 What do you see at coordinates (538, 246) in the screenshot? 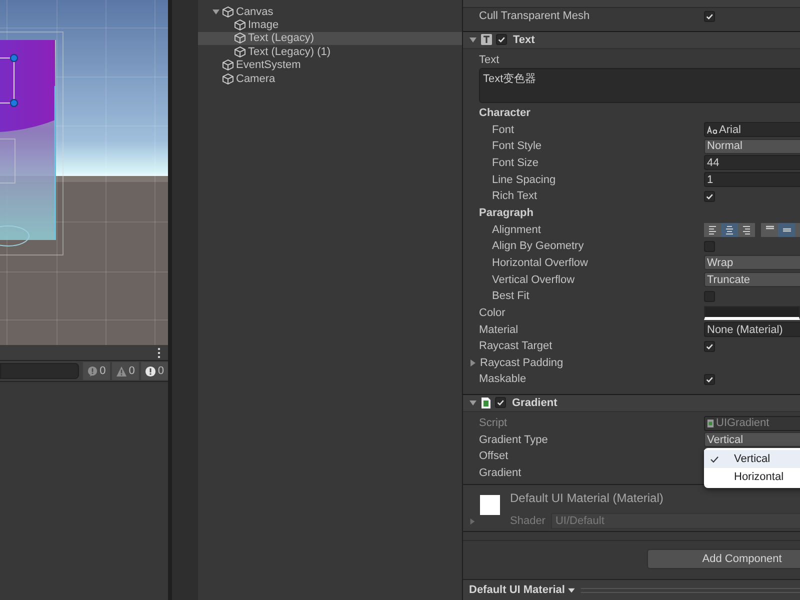
I see `property-label: Align By Geometry` at bounding box center [538, 246].